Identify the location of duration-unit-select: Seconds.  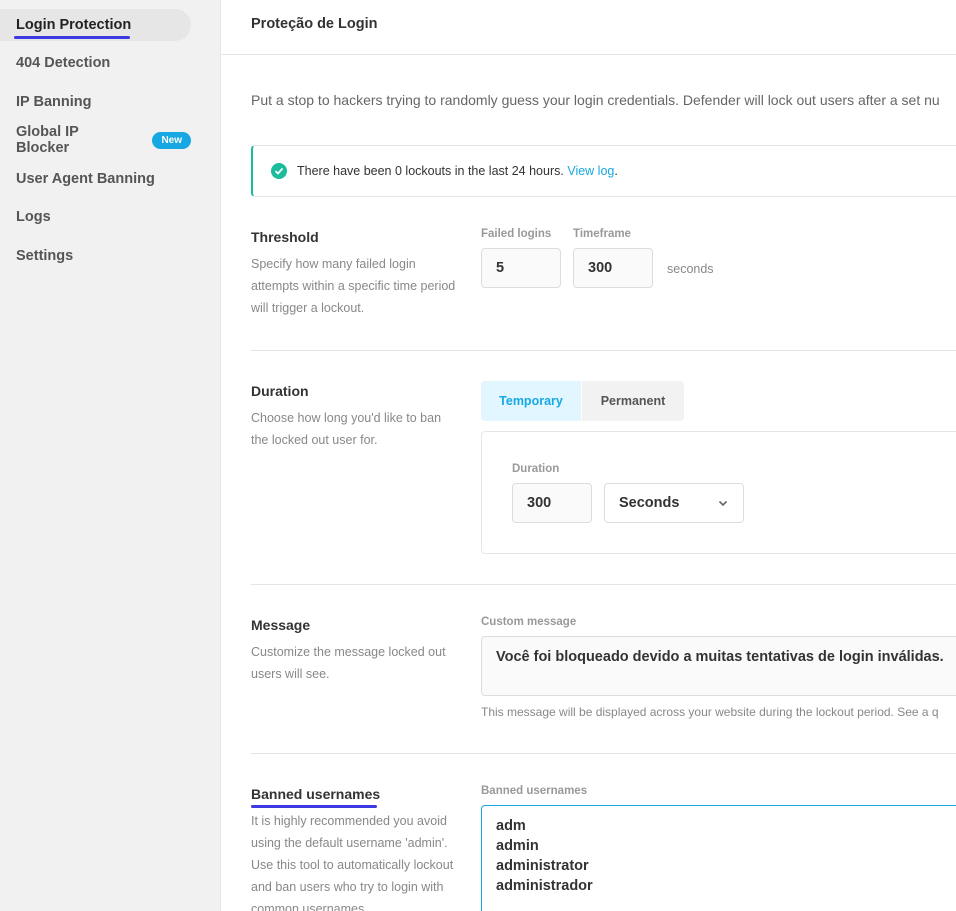
(674, 503).